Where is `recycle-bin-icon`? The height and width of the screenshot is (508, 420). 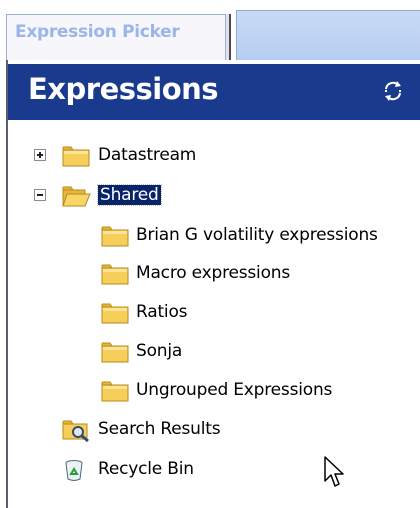 recycle-bin-icon is located at coordinates (79, 470).